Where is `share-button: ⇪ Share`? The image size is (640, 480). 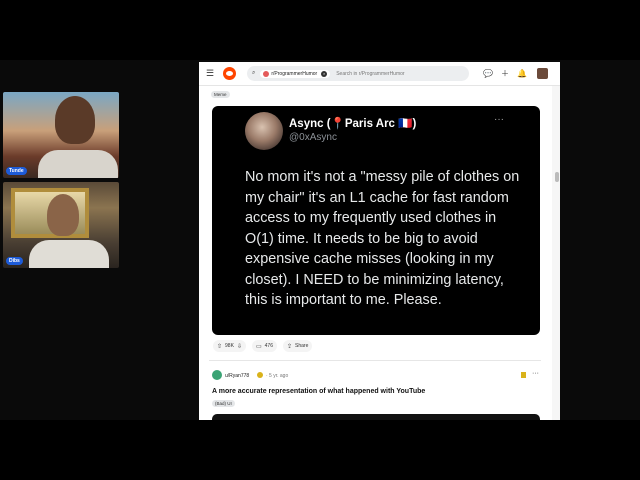
share-button: ⇪ Share is located at coordinates (297, 346).